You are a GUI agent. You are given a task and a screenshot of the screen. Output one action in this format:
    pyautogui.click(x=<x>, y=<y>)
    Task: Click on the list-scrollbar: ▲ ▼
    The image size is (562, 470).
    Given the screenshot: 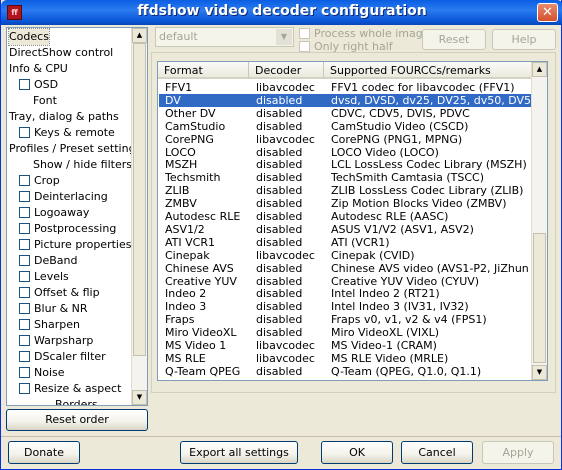 What is the action you would take?
    pyautogui.click(x=539, y=221)
    